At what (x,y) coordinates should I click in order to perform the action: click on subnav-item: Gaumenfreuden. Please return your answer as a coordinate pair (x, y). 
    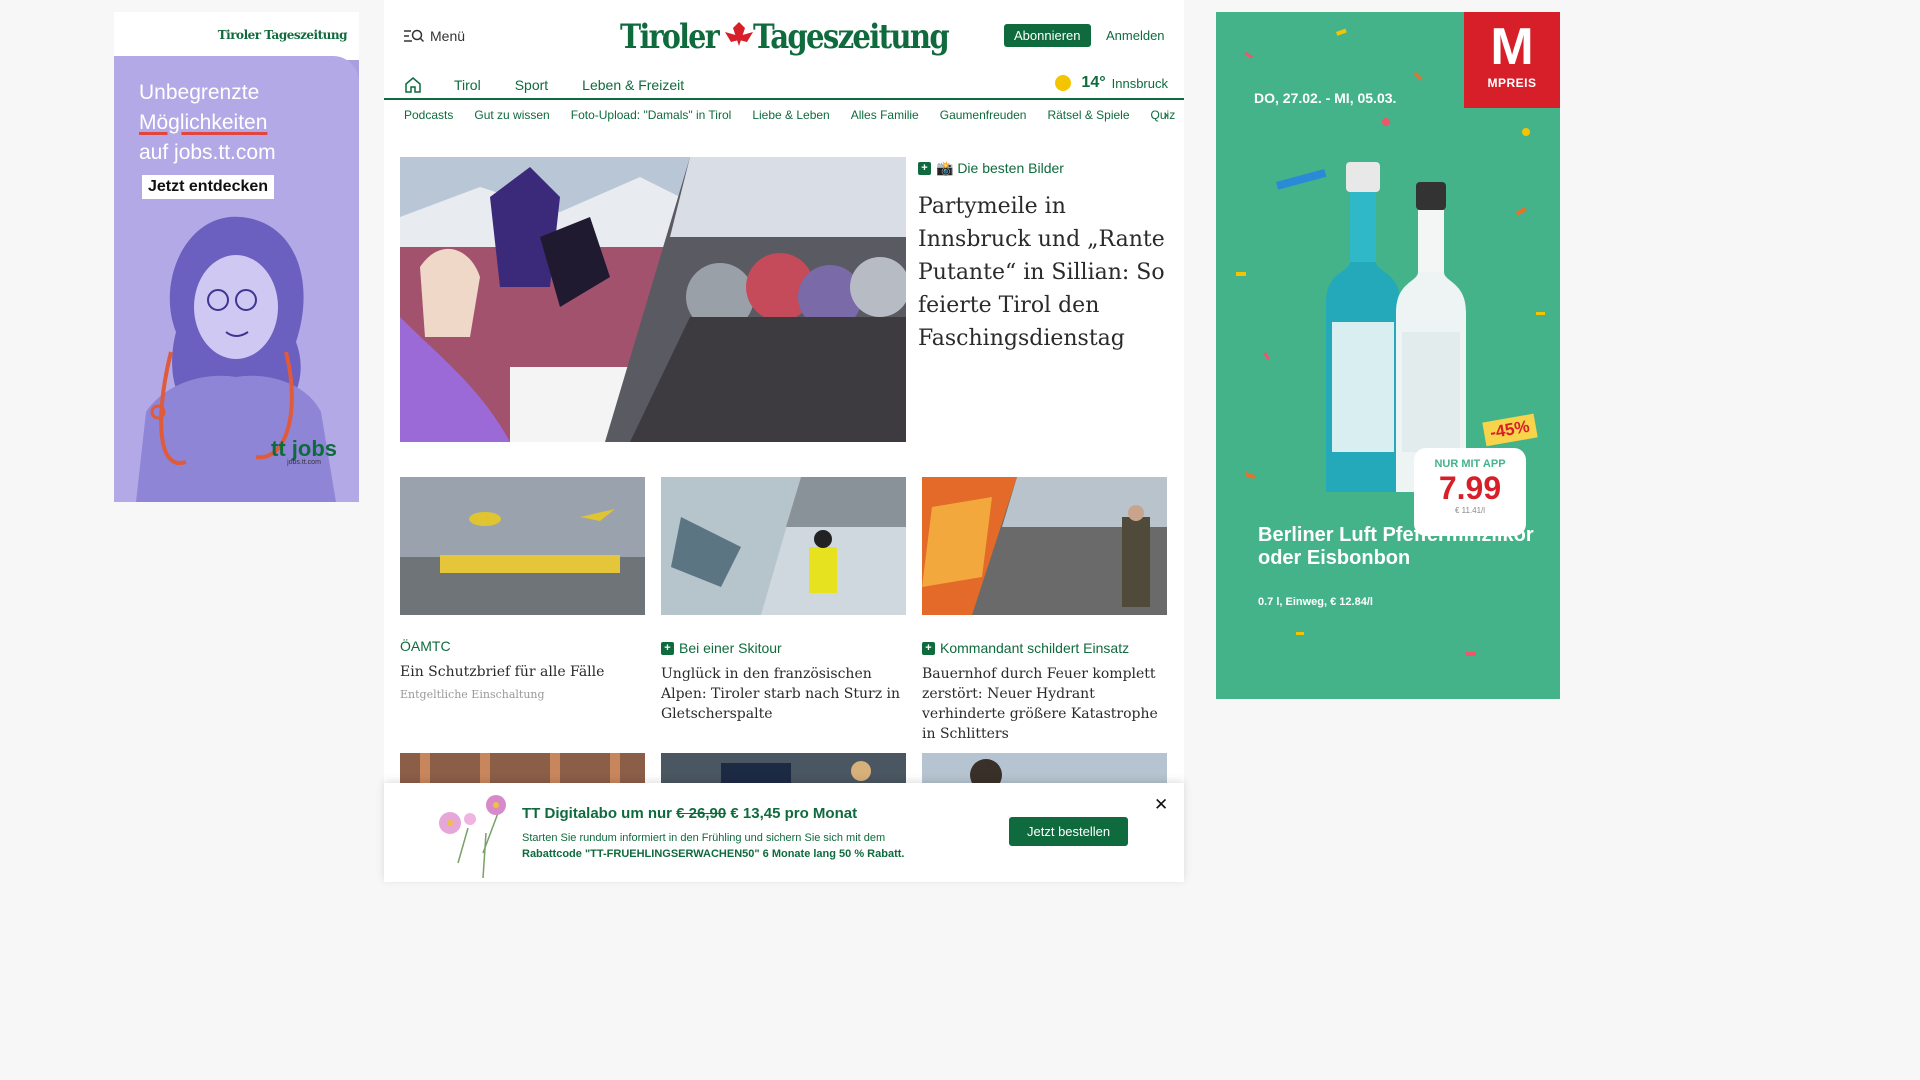
    Looking at the image, I should click on (983, 117).